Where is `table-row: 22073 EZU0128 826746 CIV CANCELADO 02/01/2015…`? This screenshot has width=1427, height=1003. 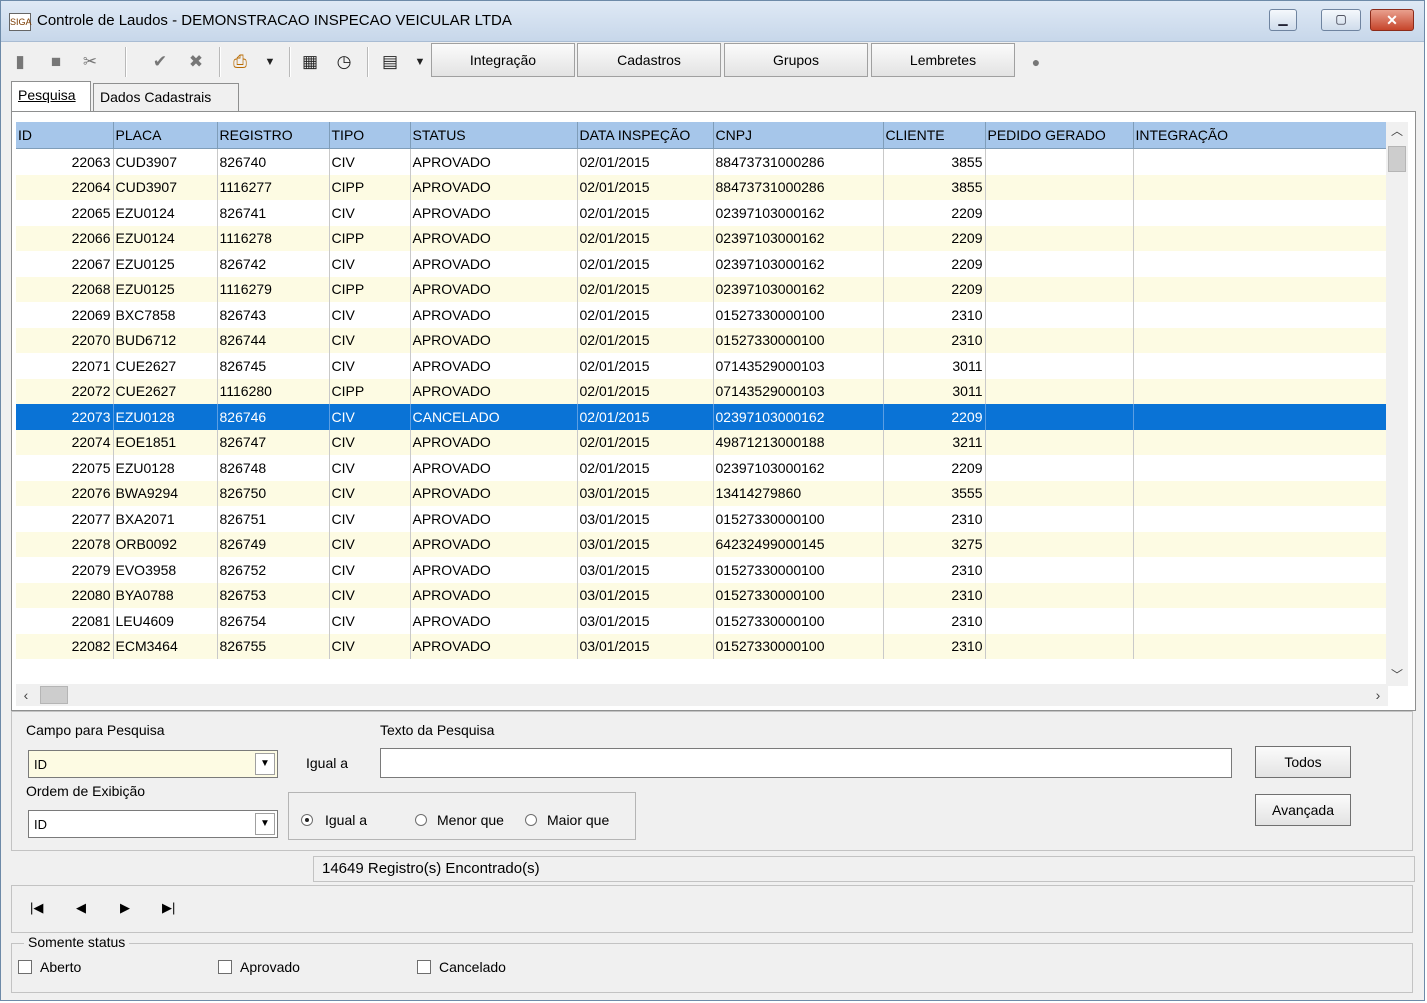
table-row: 22073 EZU0128 826746 CIV CANCELADO 02/01/2015… is located at coordinates (702, 417).